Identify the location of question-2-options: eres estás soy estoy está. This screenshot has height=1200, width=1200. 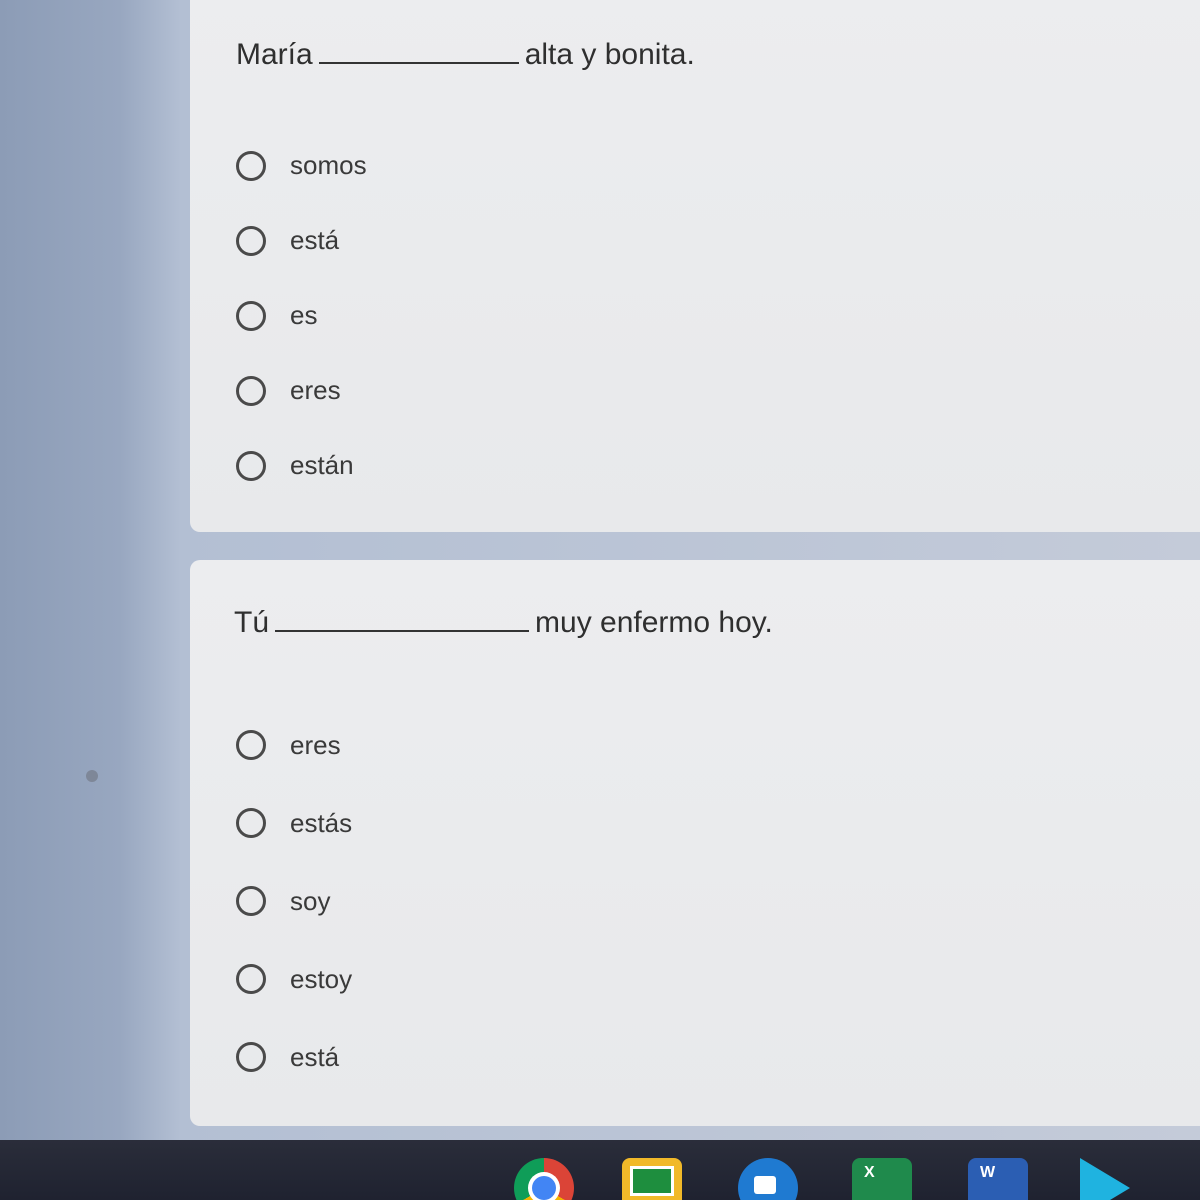
(294, 901).